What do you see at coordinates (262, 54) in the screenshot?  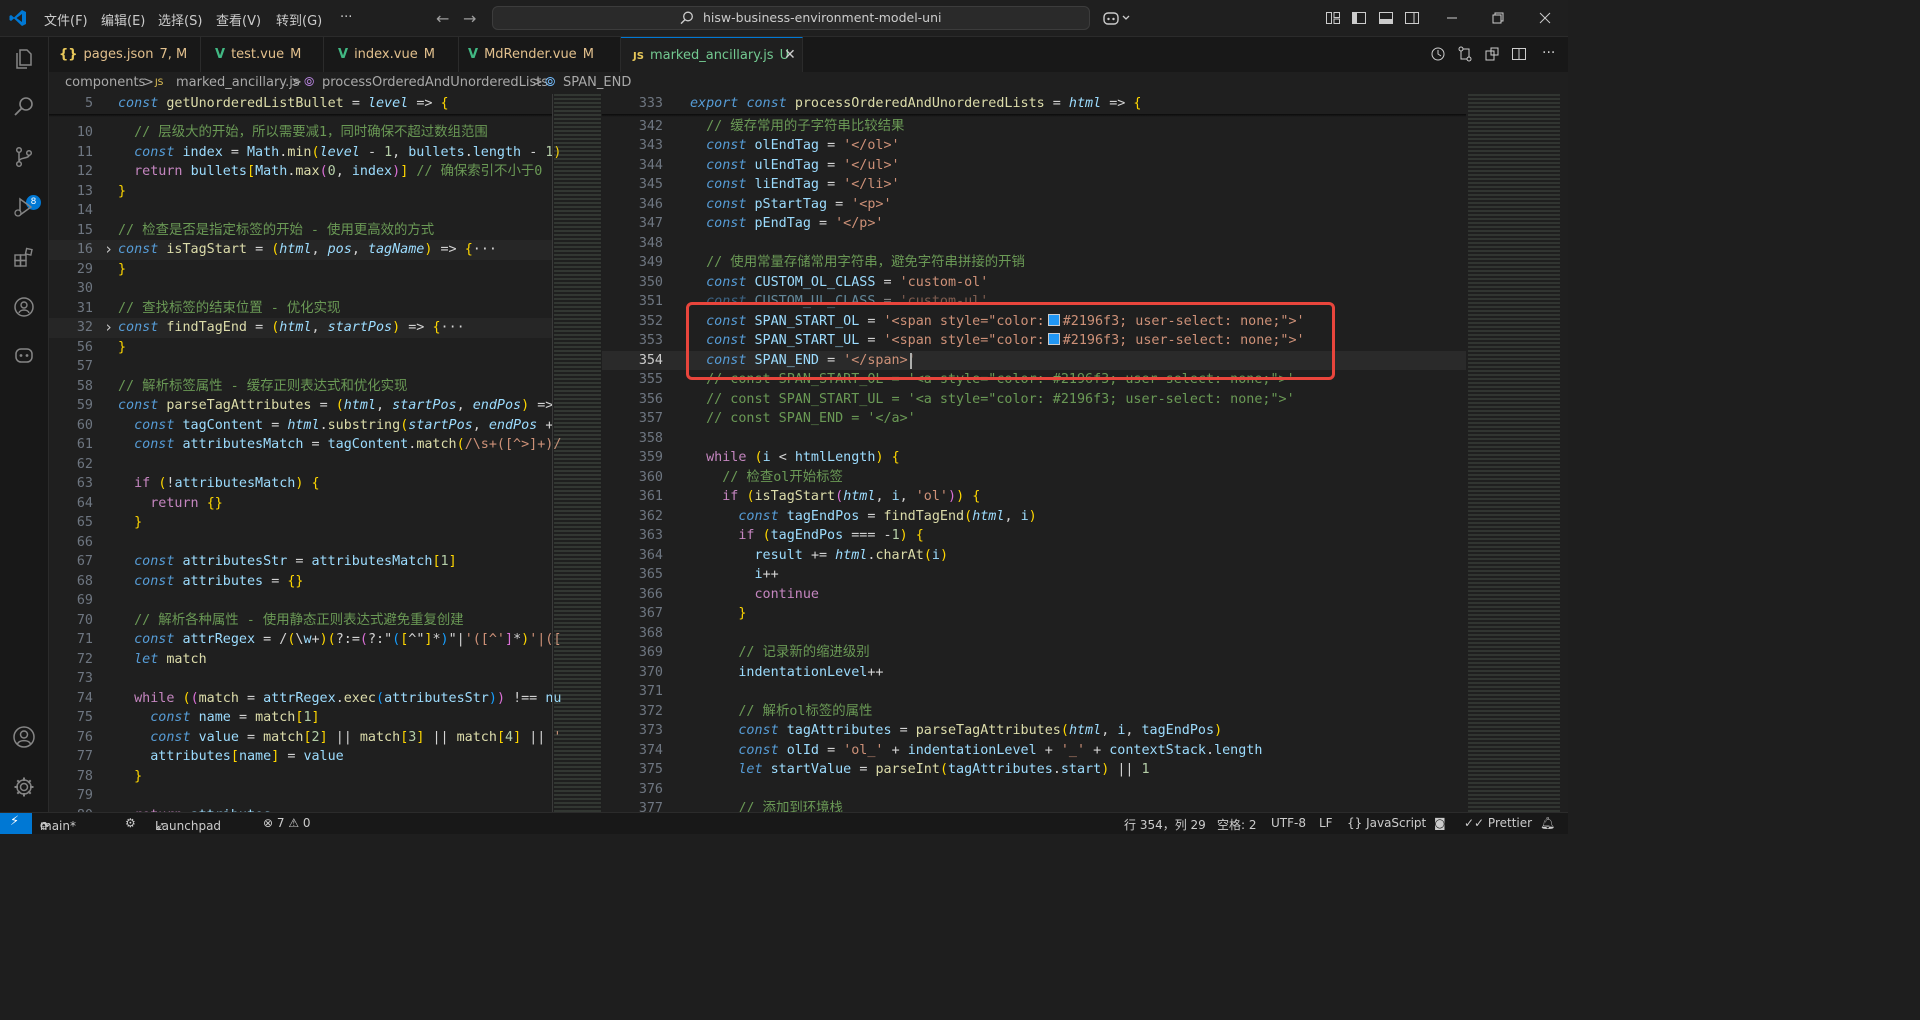 I see `tab-test-vue: Vtest.vue M` at bounding box center [262, 54].